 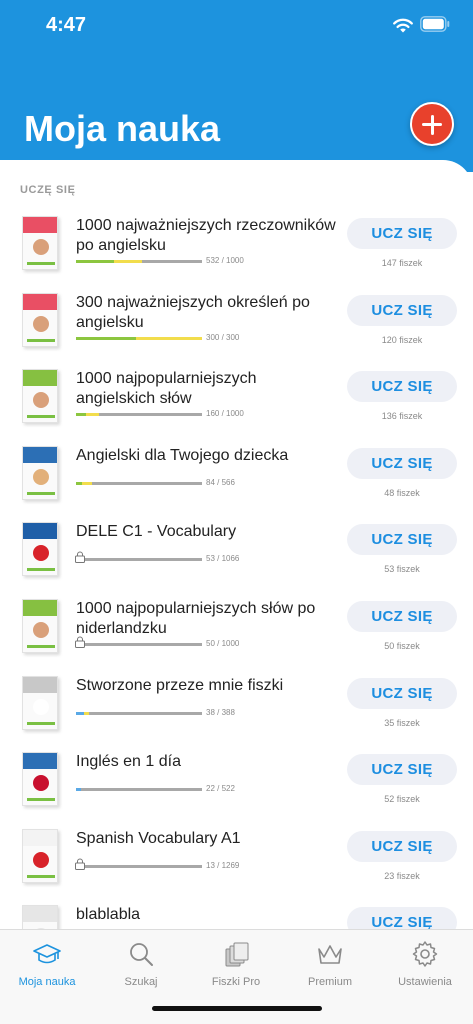 What do you see at coordinates (206, 686) in the screenshot?
I see `course-title: Stworzone przeze mnie fiszki` at bounding box center [206, 686].